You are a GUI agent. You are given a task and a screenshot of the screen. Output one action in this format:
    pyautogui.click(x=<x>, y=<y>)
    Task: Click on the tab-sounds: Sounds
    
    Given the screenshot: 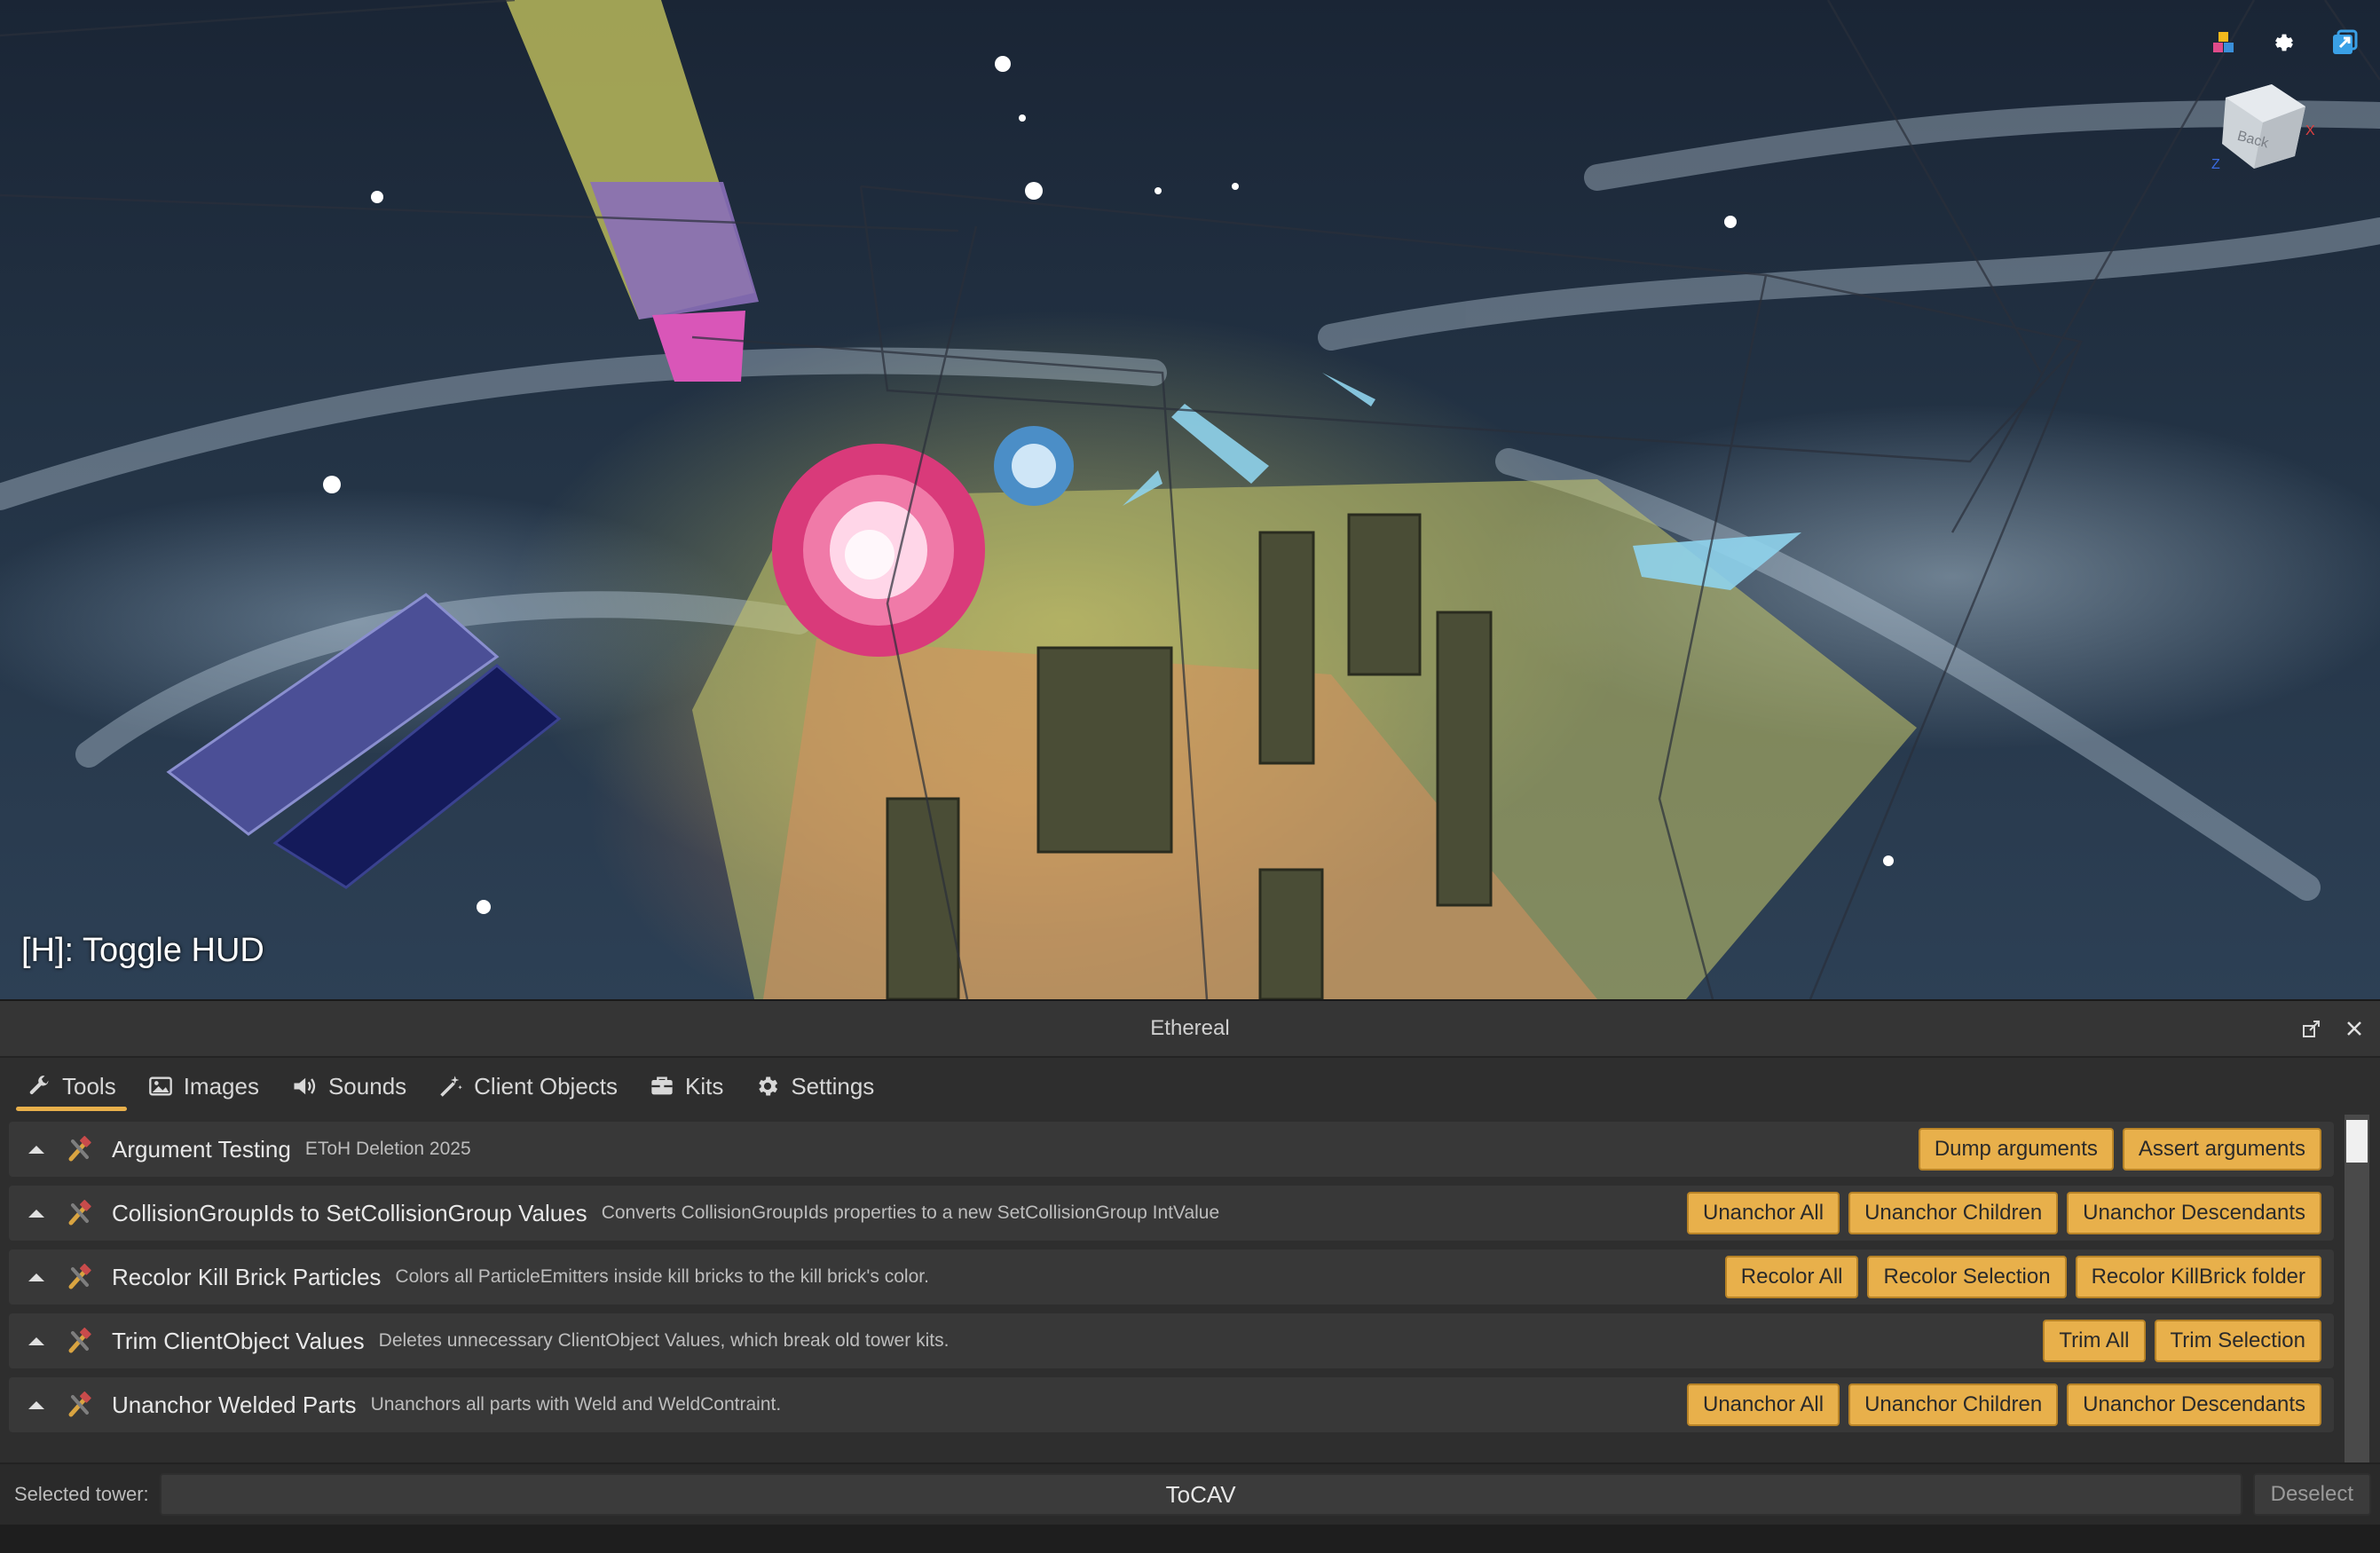 What is the action you would take?
    pyautogui.click(x=348, y=1086)
    